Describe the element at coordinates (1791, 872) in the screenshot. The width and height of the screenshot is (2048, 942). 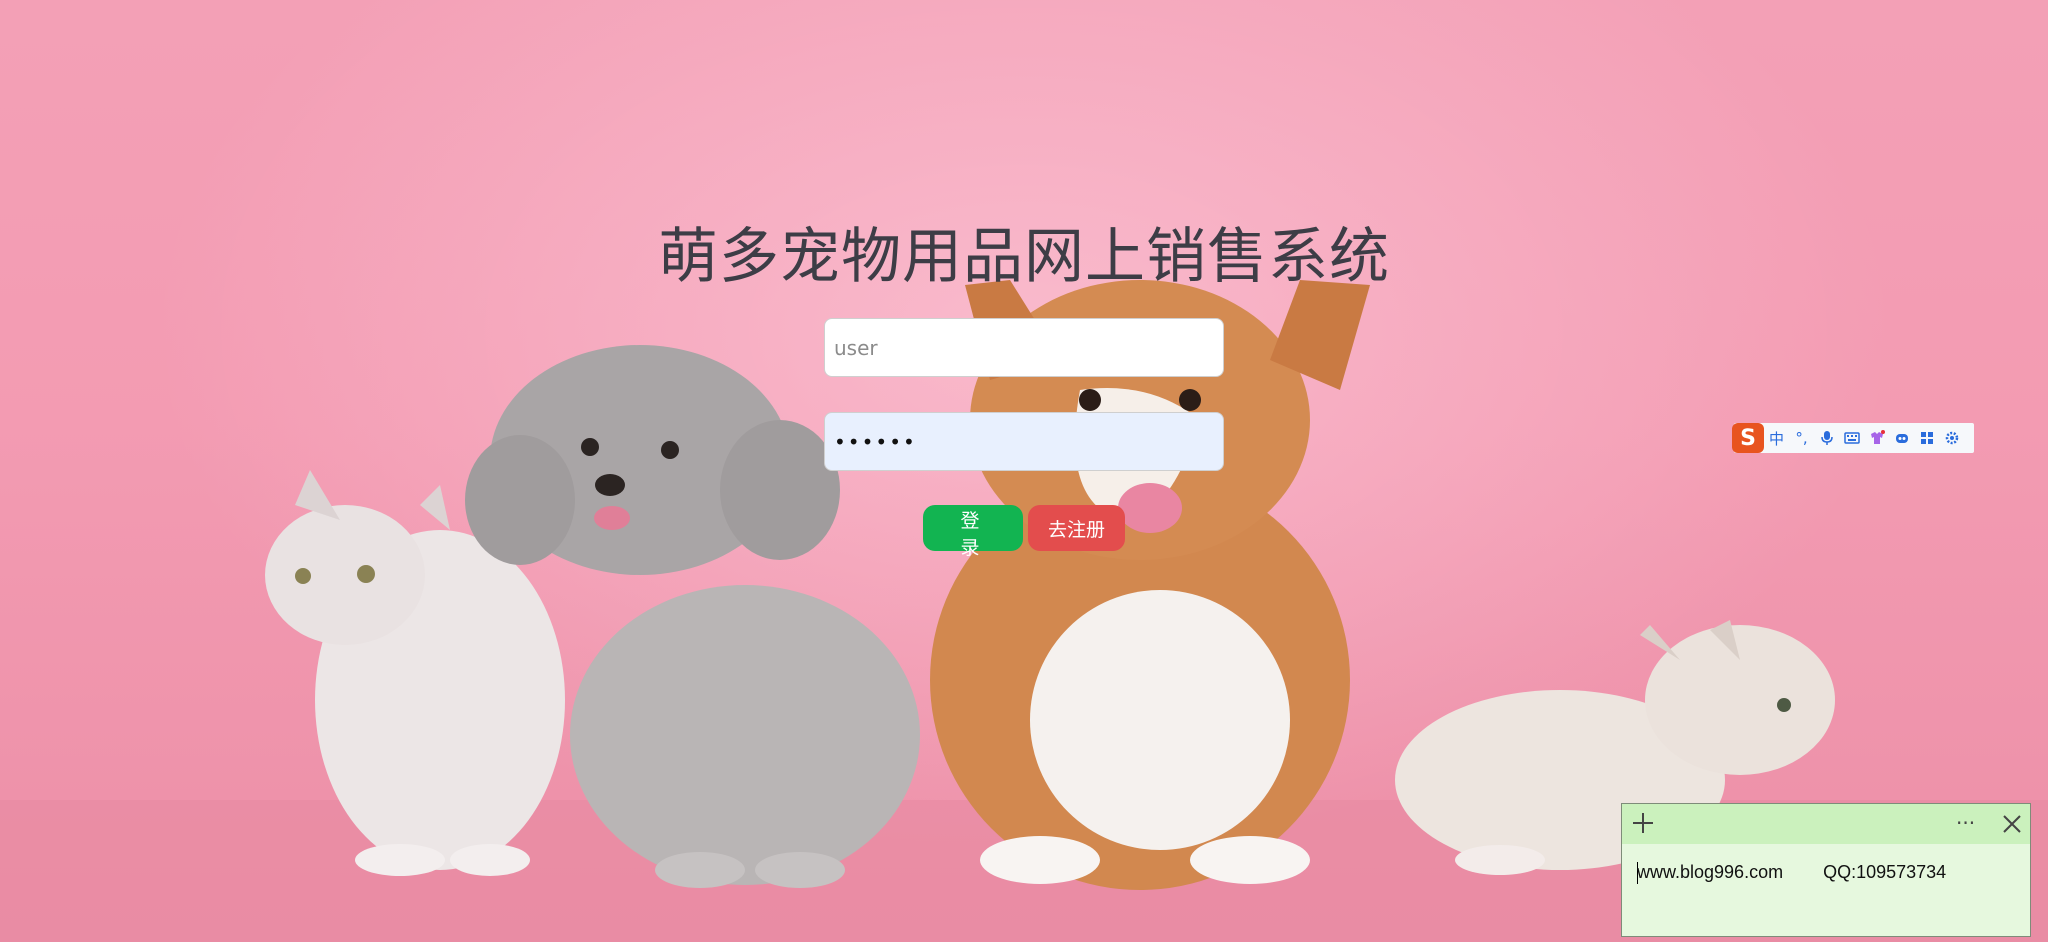
I see `sticky-note-text: www.blog996.com QQ:109573734` at that location.